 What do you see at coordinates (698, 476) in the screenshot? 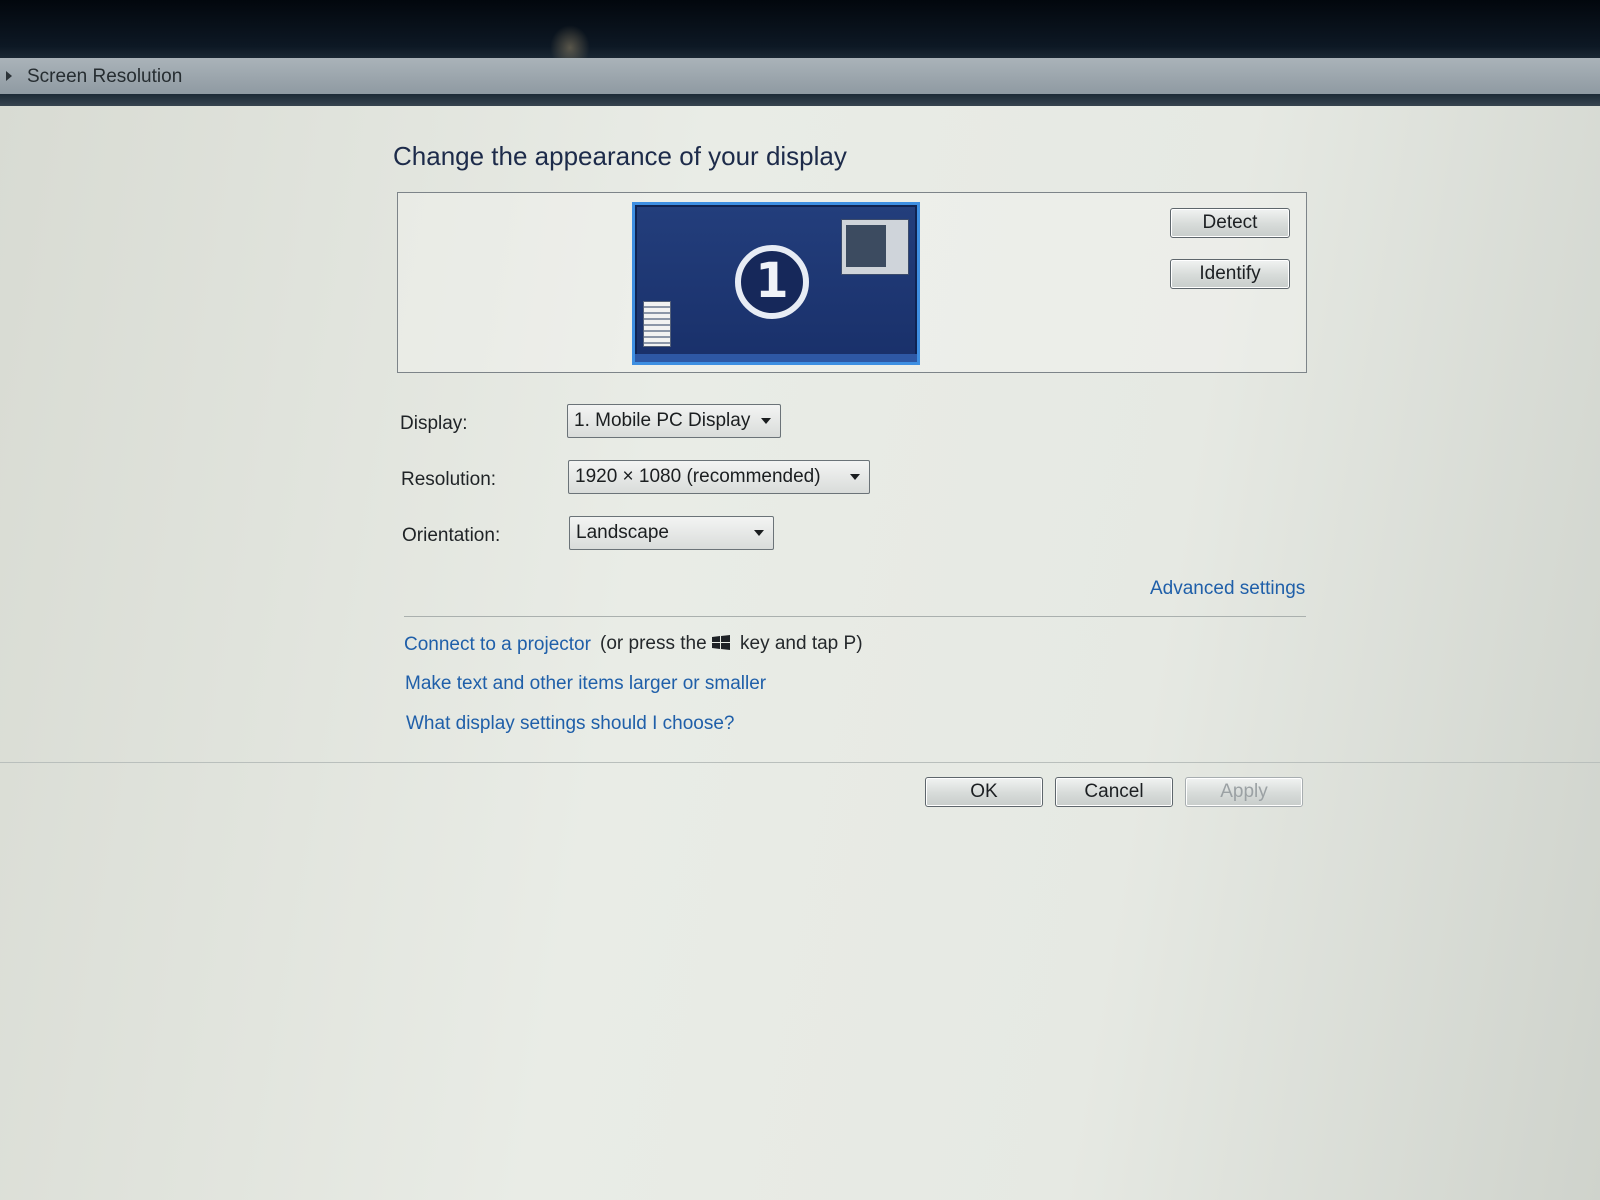
I see `resolution-dropdown-value: 1920 × 1080 (recommended)` at bounding box center [698, 476].